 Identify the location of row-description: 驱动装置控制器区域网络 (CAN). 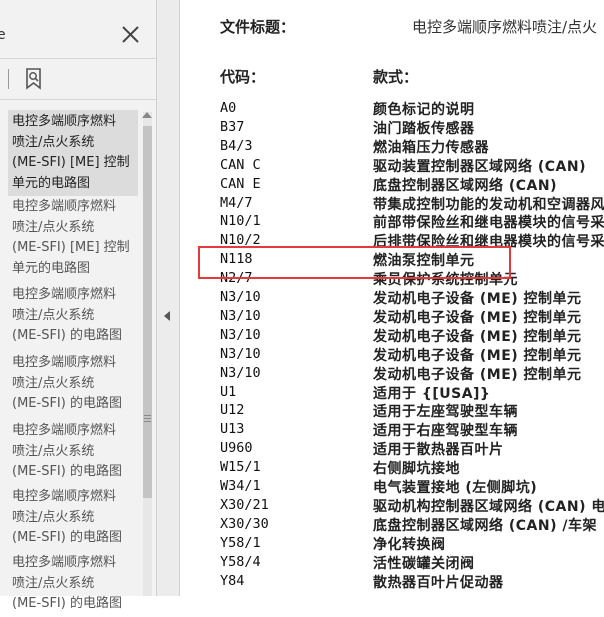
(479, 166).